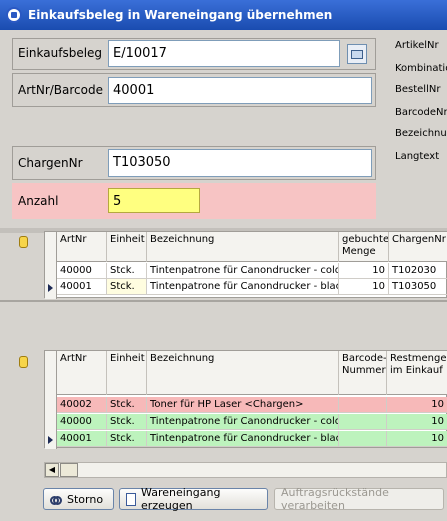 The image size is (447, 521). What do you see at coordinates (181, 499) in the screenshot?
I see `wareneingang-label: Wareneingang erzeugen` at bounding box center [181, 499].